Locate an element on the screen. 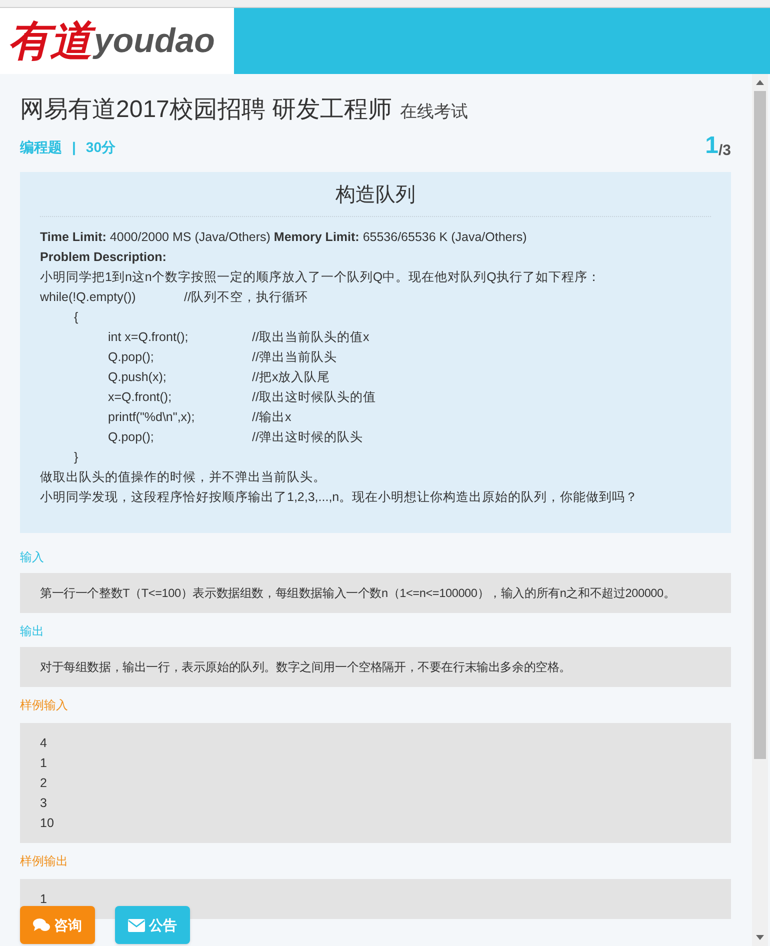 This screenshot has height=946, width=770. problem-title: 构造队列 is located at coordinates (375, 198).